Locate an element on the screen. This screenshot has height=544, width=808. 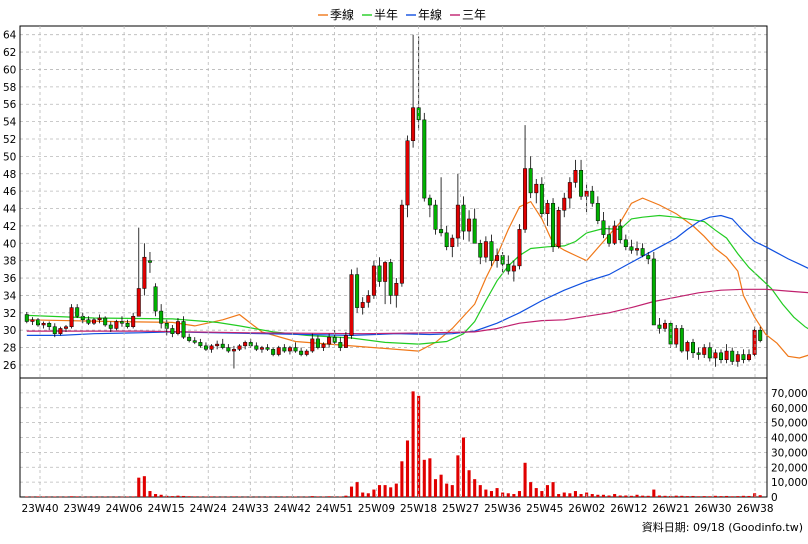
source-note: 資料日期: 09/18 (Goodinfo.tw) is located at coordinates (722, 527).